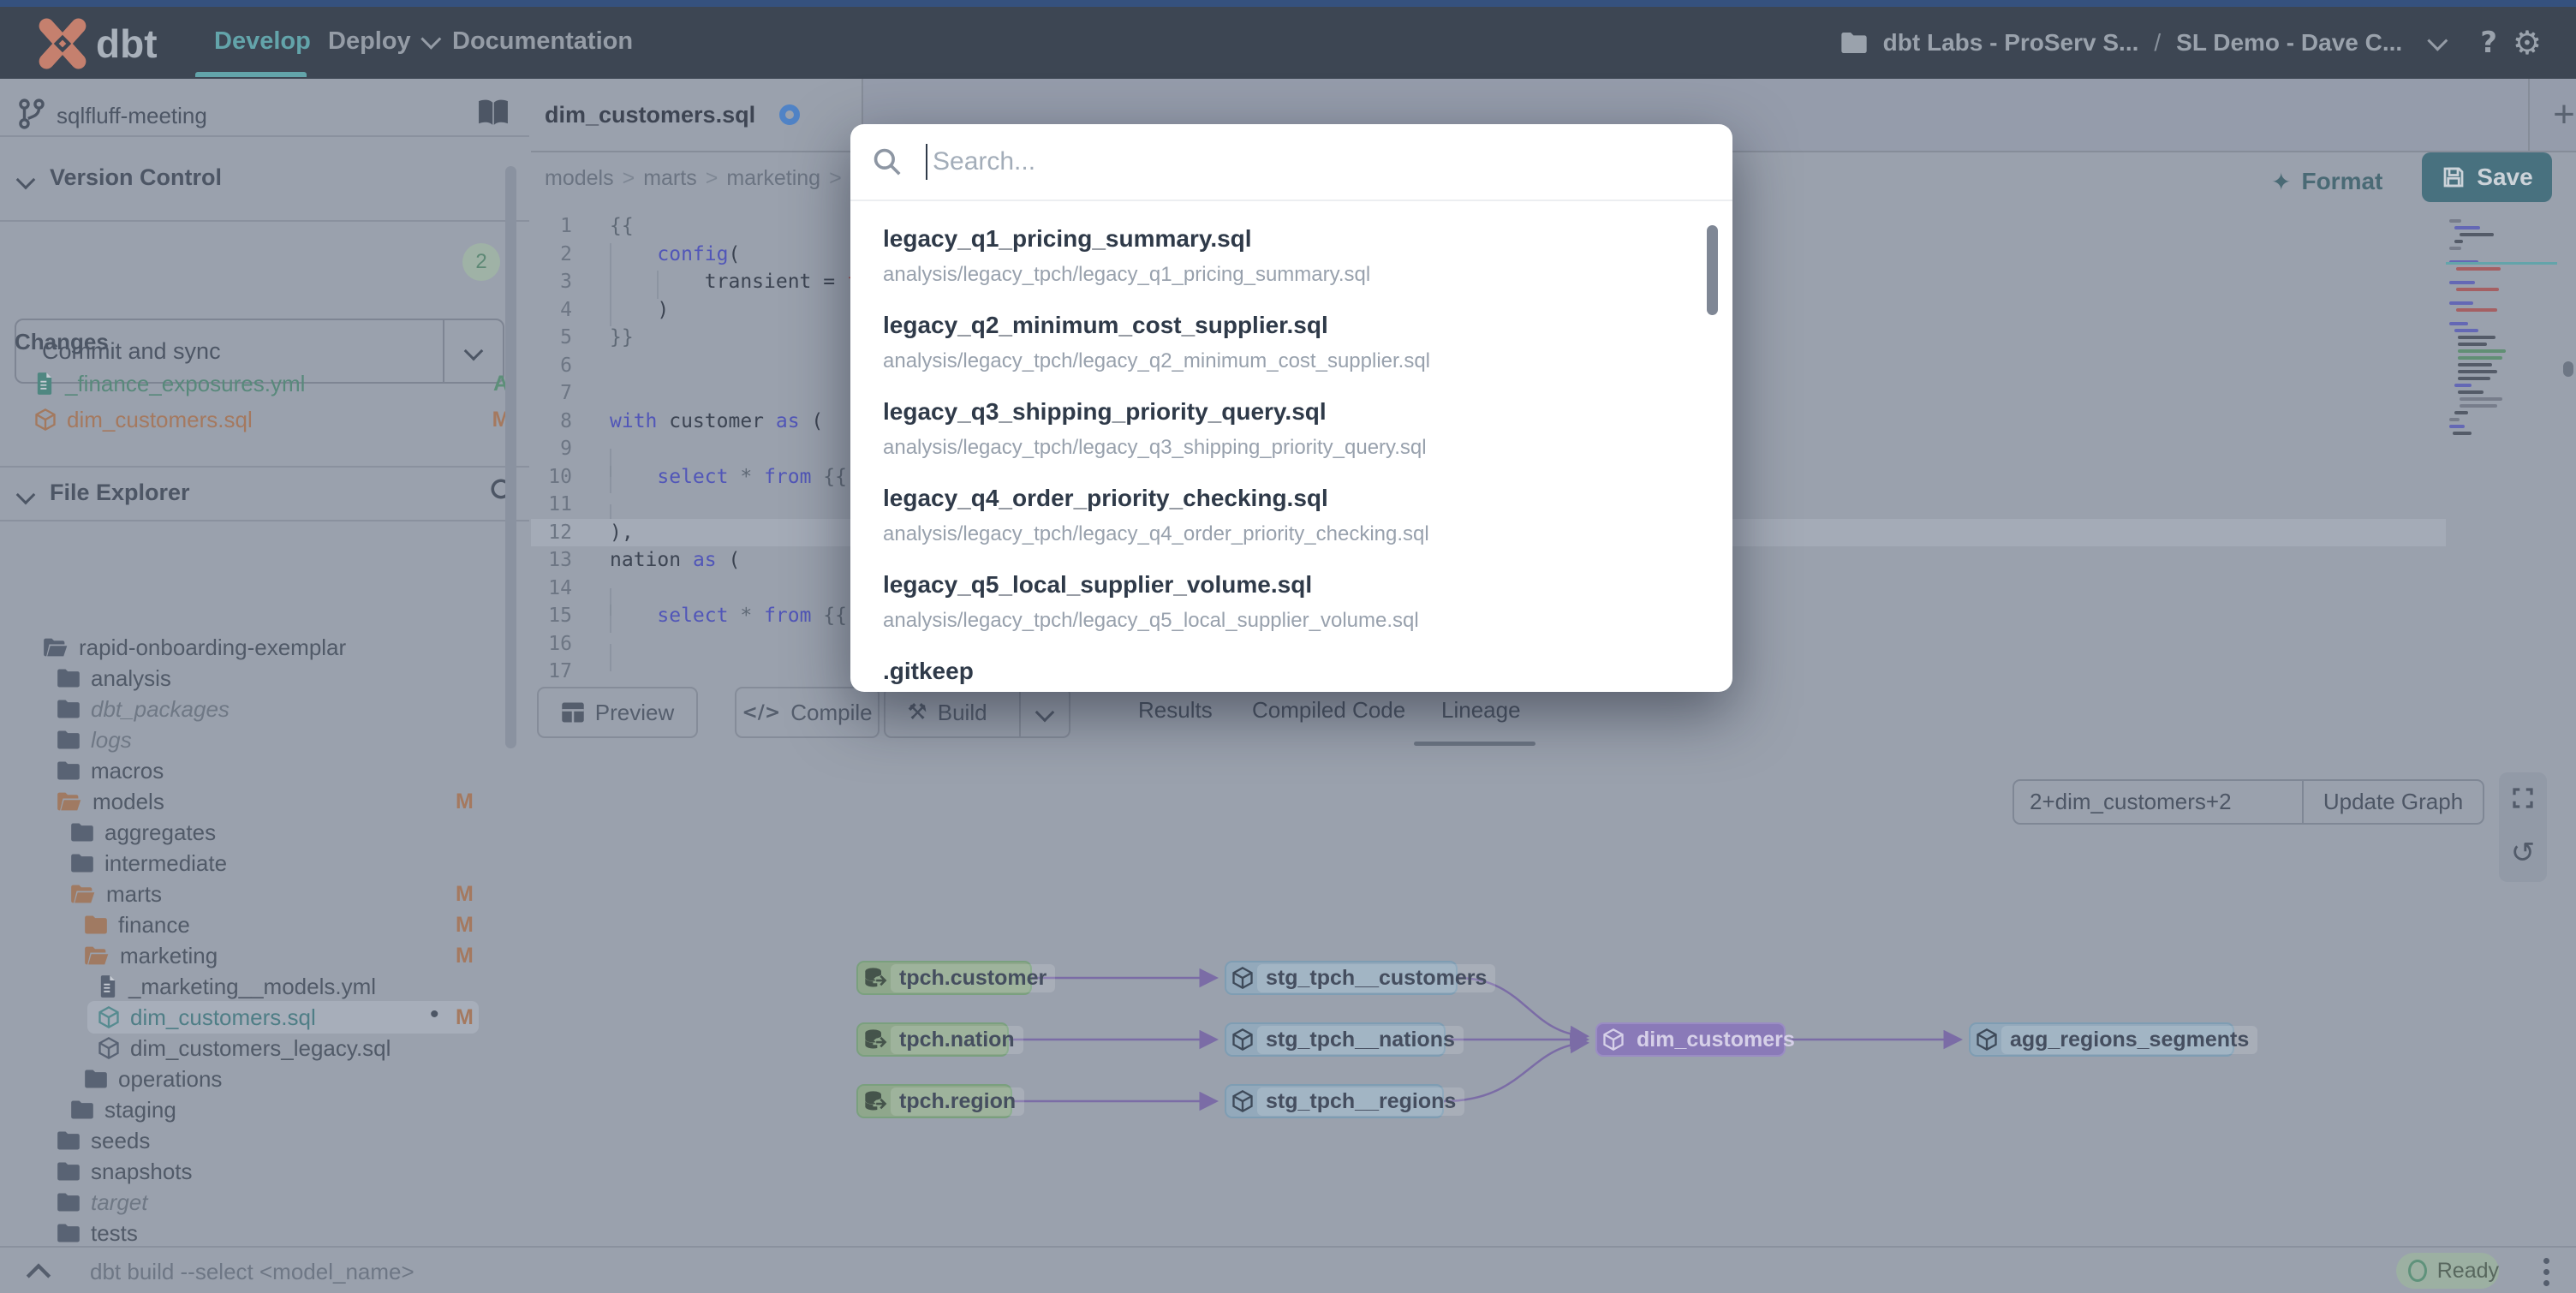 This screenshot has width=2576, height=1293. Describe the element at coordinates (617, 712) in the screenshot. I see `preview-button: Preview` at that location.